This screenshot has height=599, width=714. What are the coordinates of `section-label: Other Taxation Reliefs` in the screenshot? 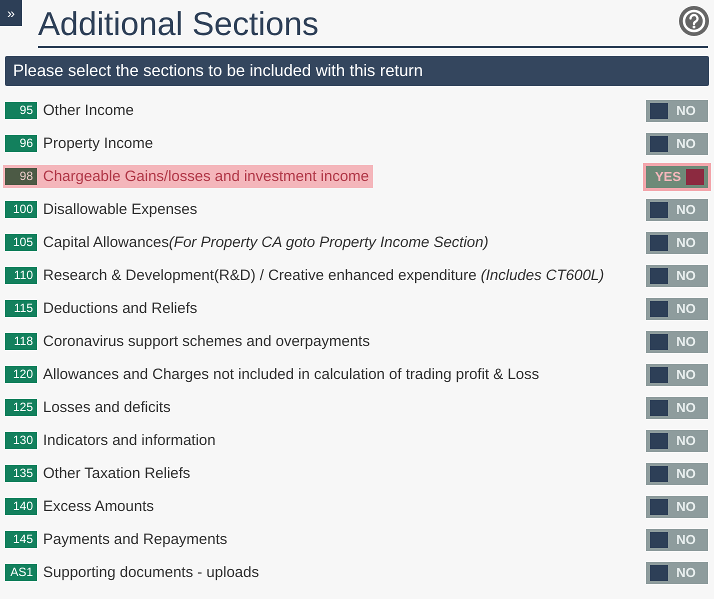 It's located at (116, 473).